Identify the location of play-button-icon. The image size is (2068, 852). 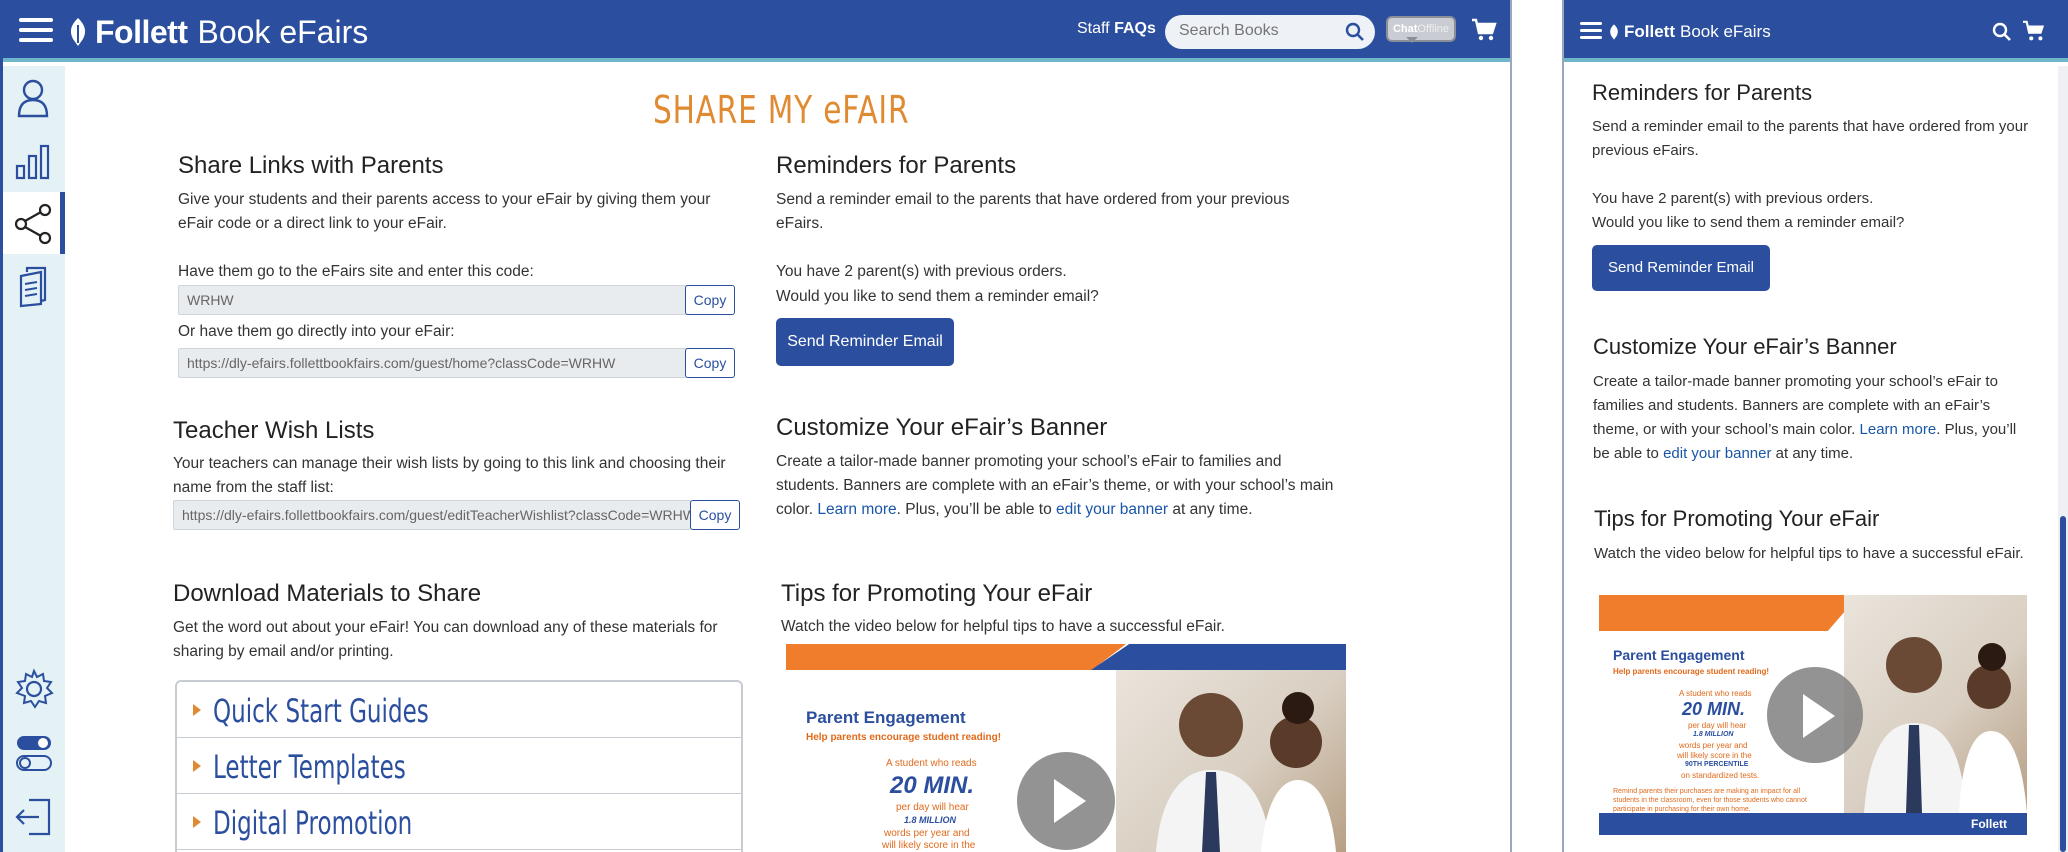
(1066, 801).